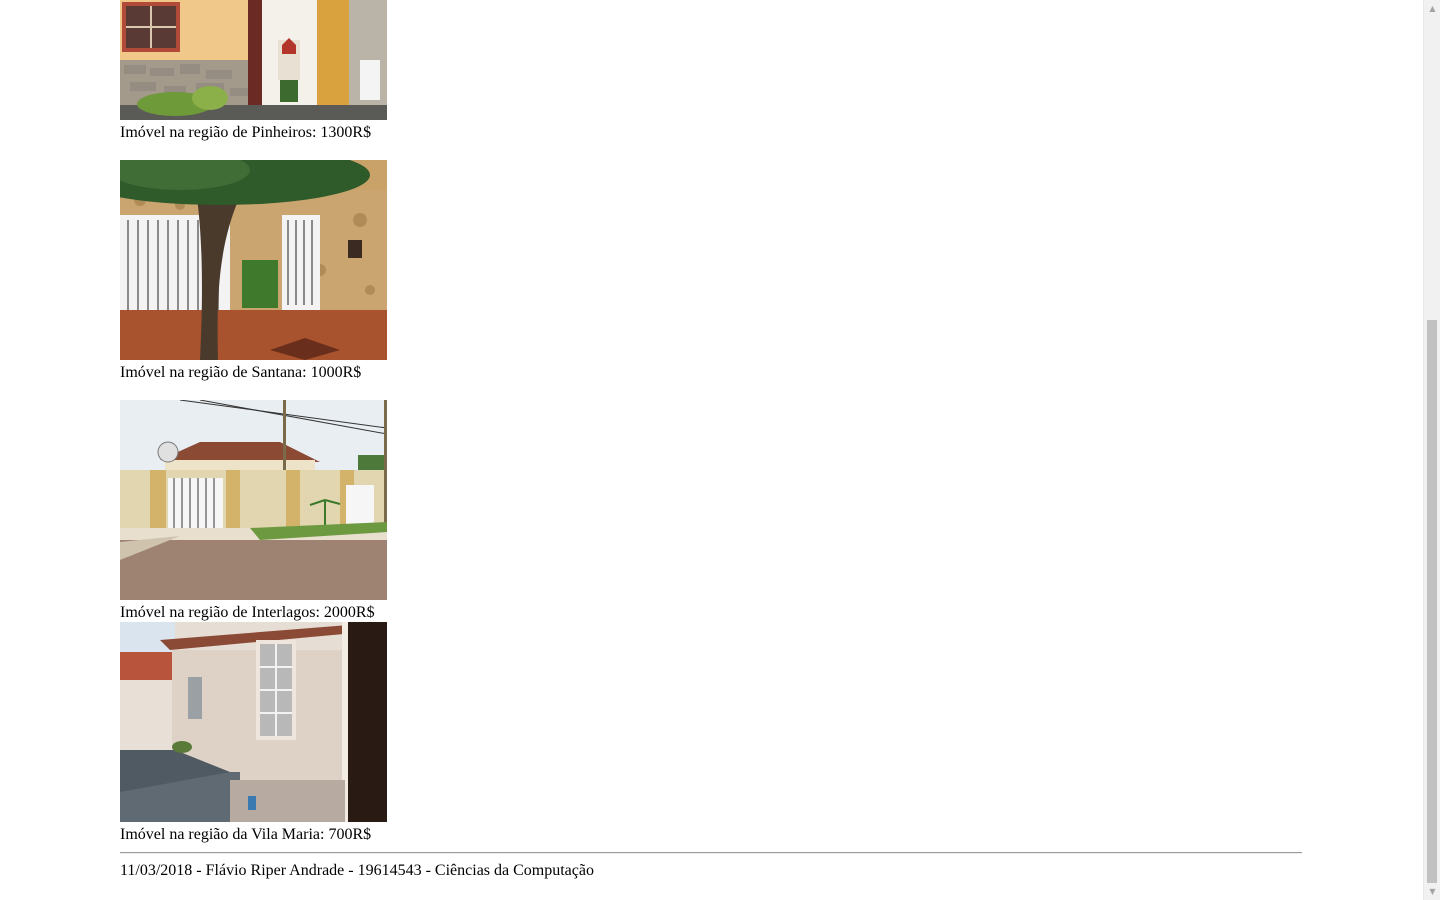 This screenshot has height=900, width=1440. I want to click on house-photo-santana, so click(253, 260).